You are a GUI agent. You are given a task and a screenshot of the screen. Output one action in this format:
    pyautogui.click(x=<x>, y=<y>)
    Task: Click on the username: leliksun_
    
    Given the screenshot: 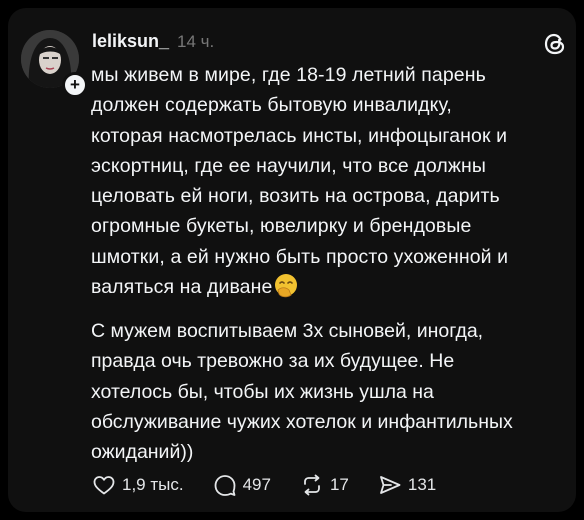 What is the action you would take?
    pyautogui.click(x=130, y=41)
    